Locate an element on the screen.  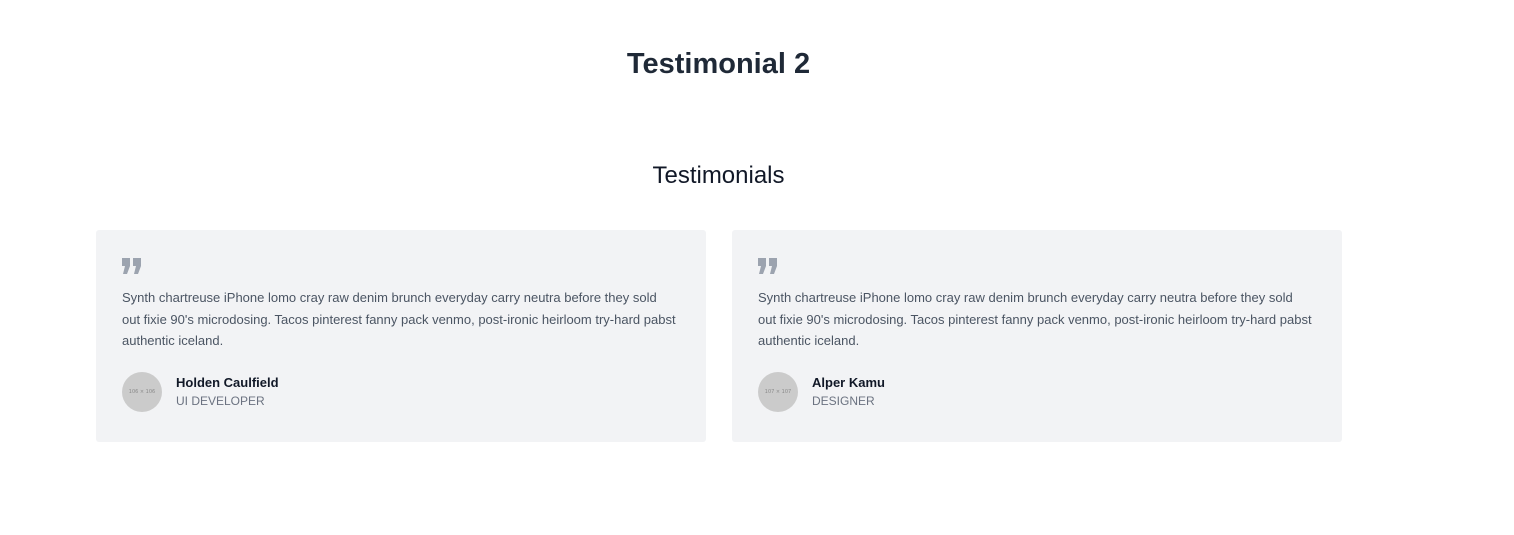
page-title: Testimonial 2 is located at coordinates (718, 64).